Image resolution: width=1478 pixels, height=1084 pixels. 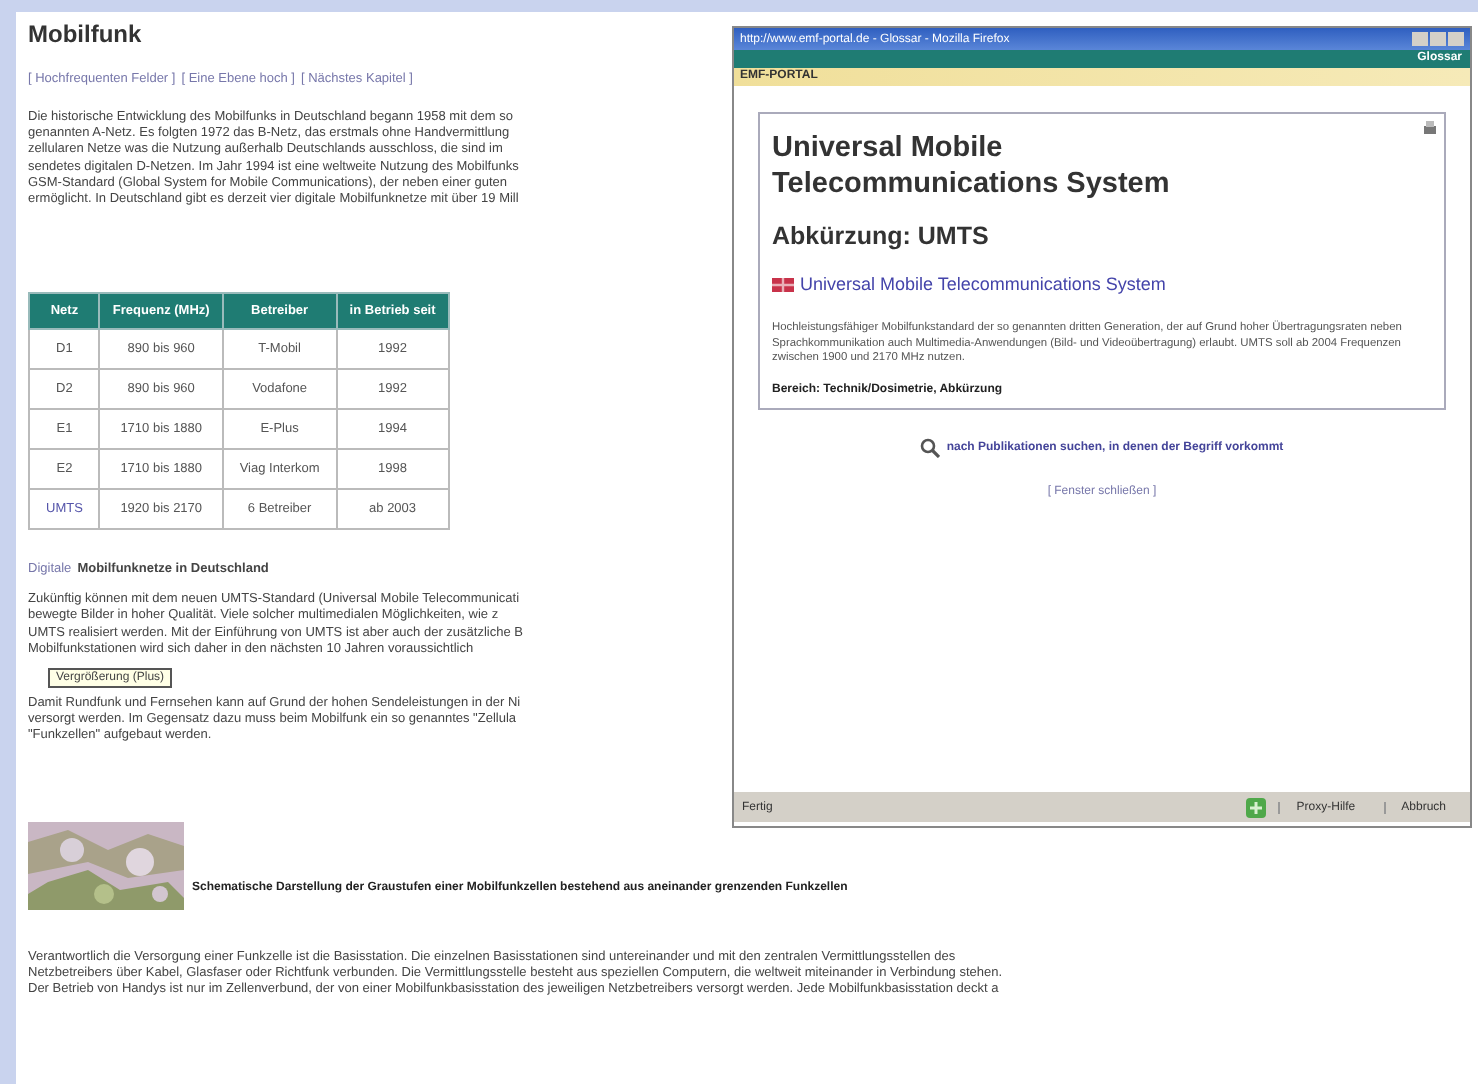 What do you see at coordinates (972, 166) in the screenshot?
I see `term-heading: Universal Mobile Telecommunications System` at bounding box center [972, 166].